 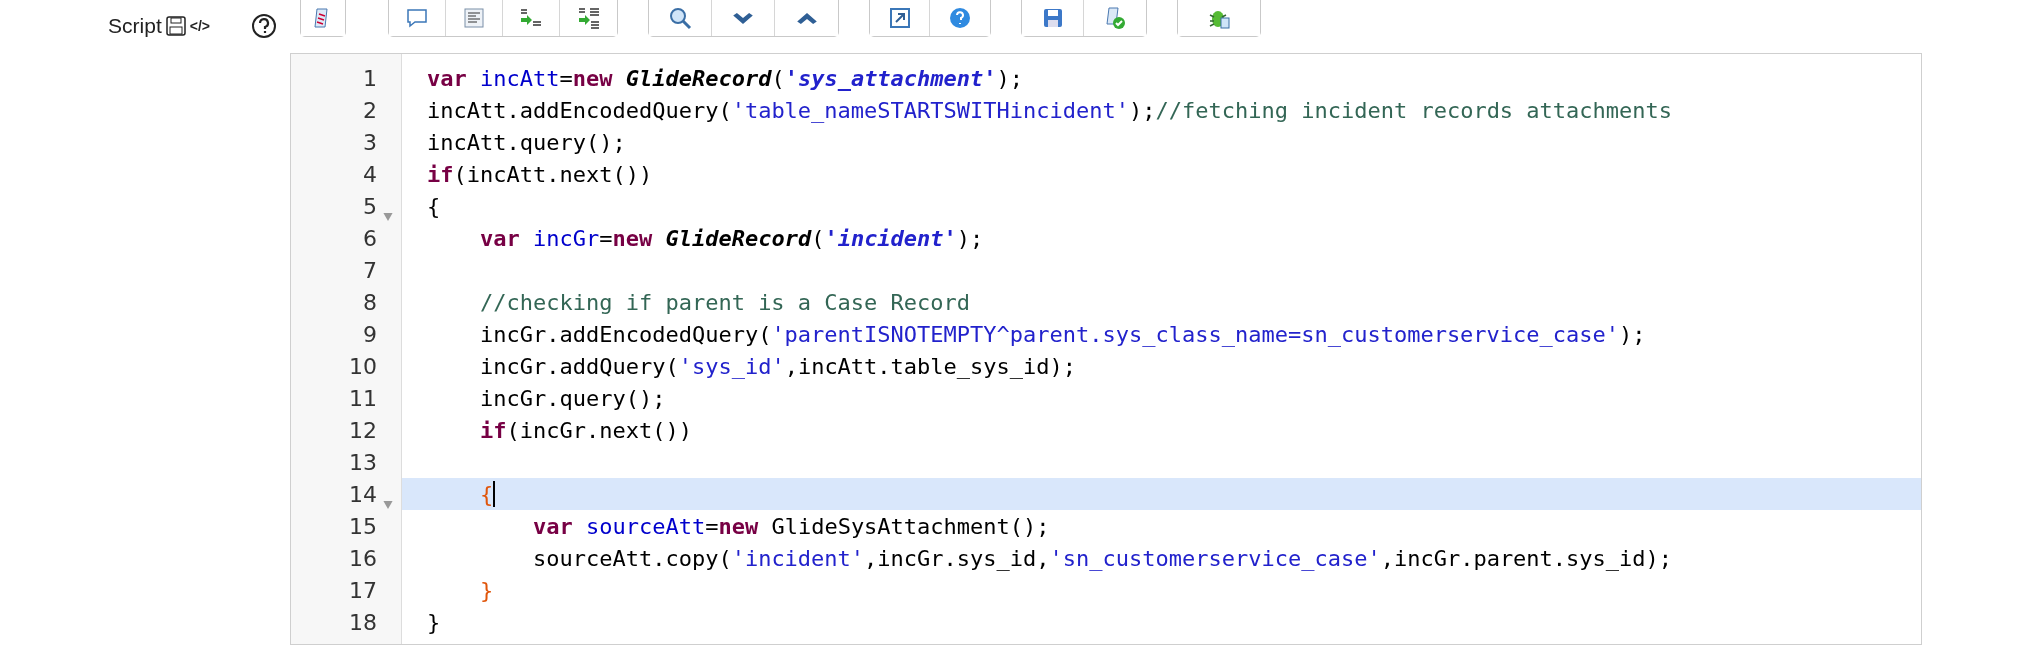 What do you see at coordinates (363, 398) in the screenshot?
I see `line-number: 11` at bounding box center [363, 398].